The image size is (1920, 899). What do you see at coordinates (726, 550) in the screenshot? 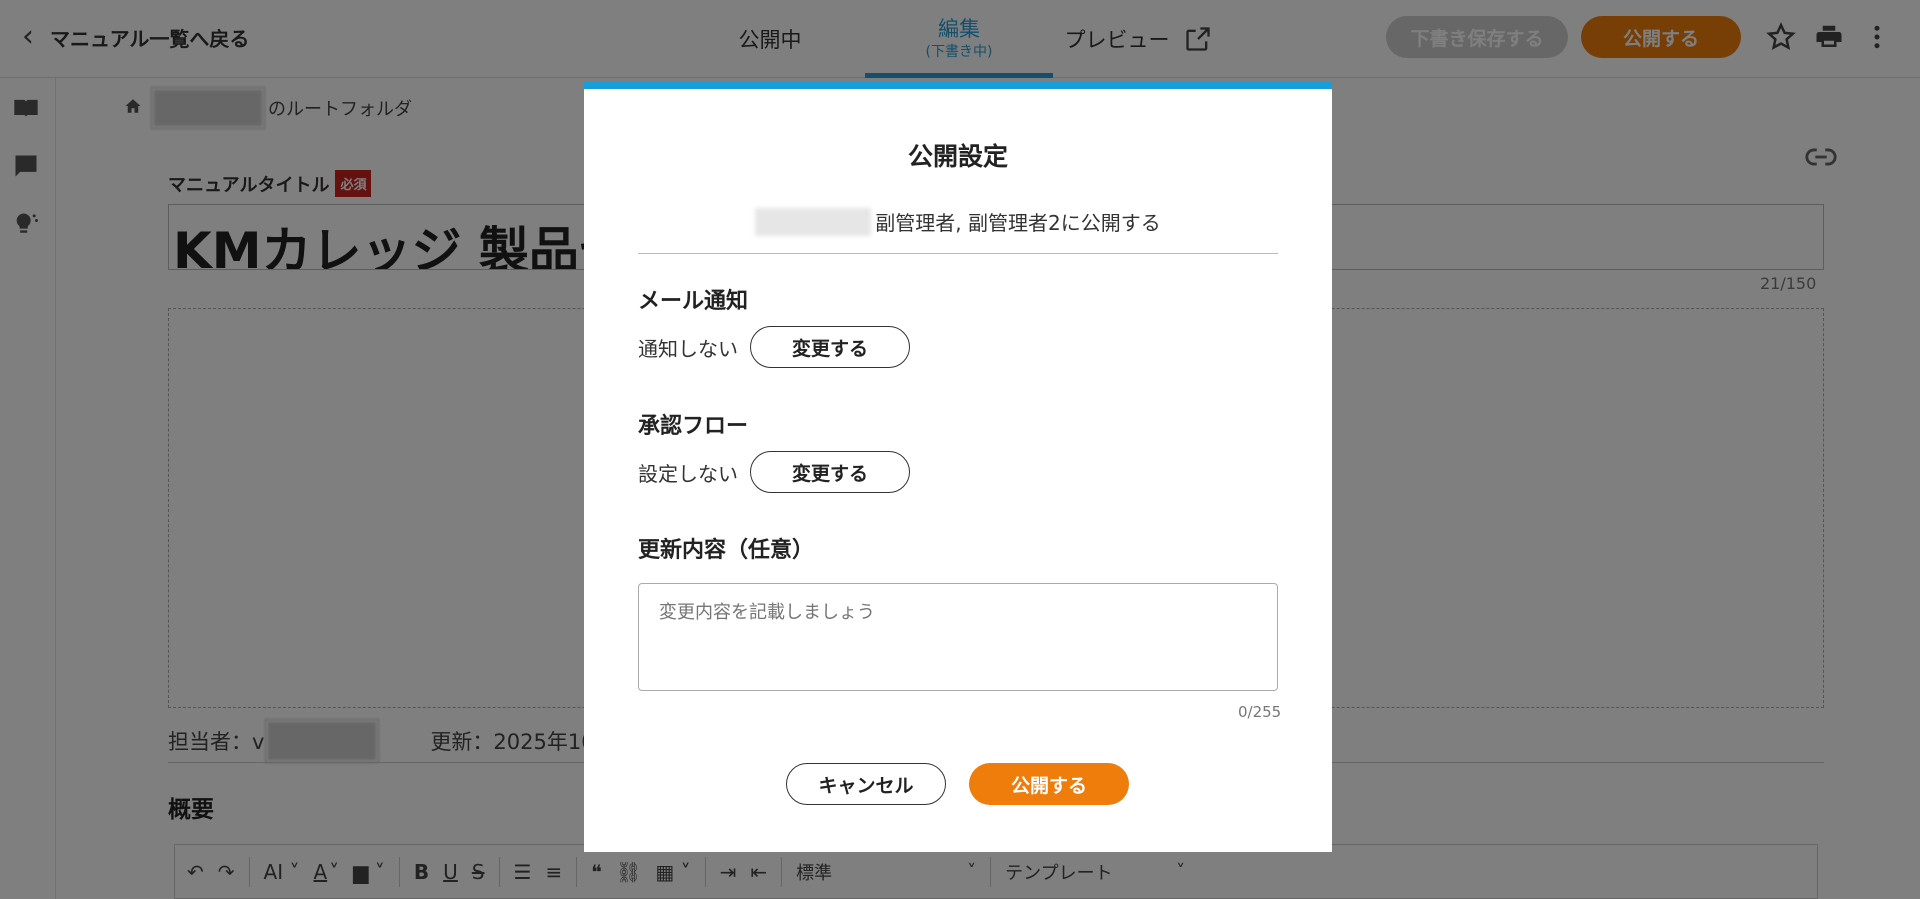
I see `update-notes-heading: 更新内容（任意）` at bounding box center [726, 550].